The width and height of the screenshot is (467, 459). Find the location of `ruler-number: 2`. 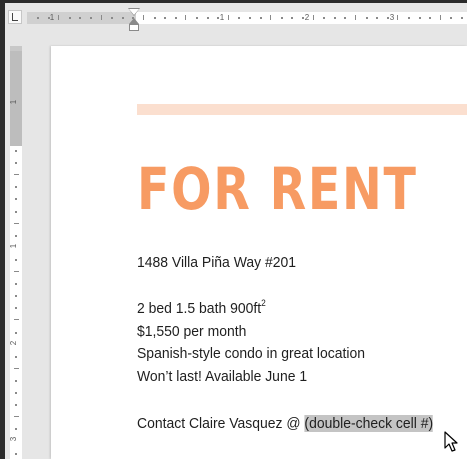

ruler-number: 2 is located at coordinates (307, 17).